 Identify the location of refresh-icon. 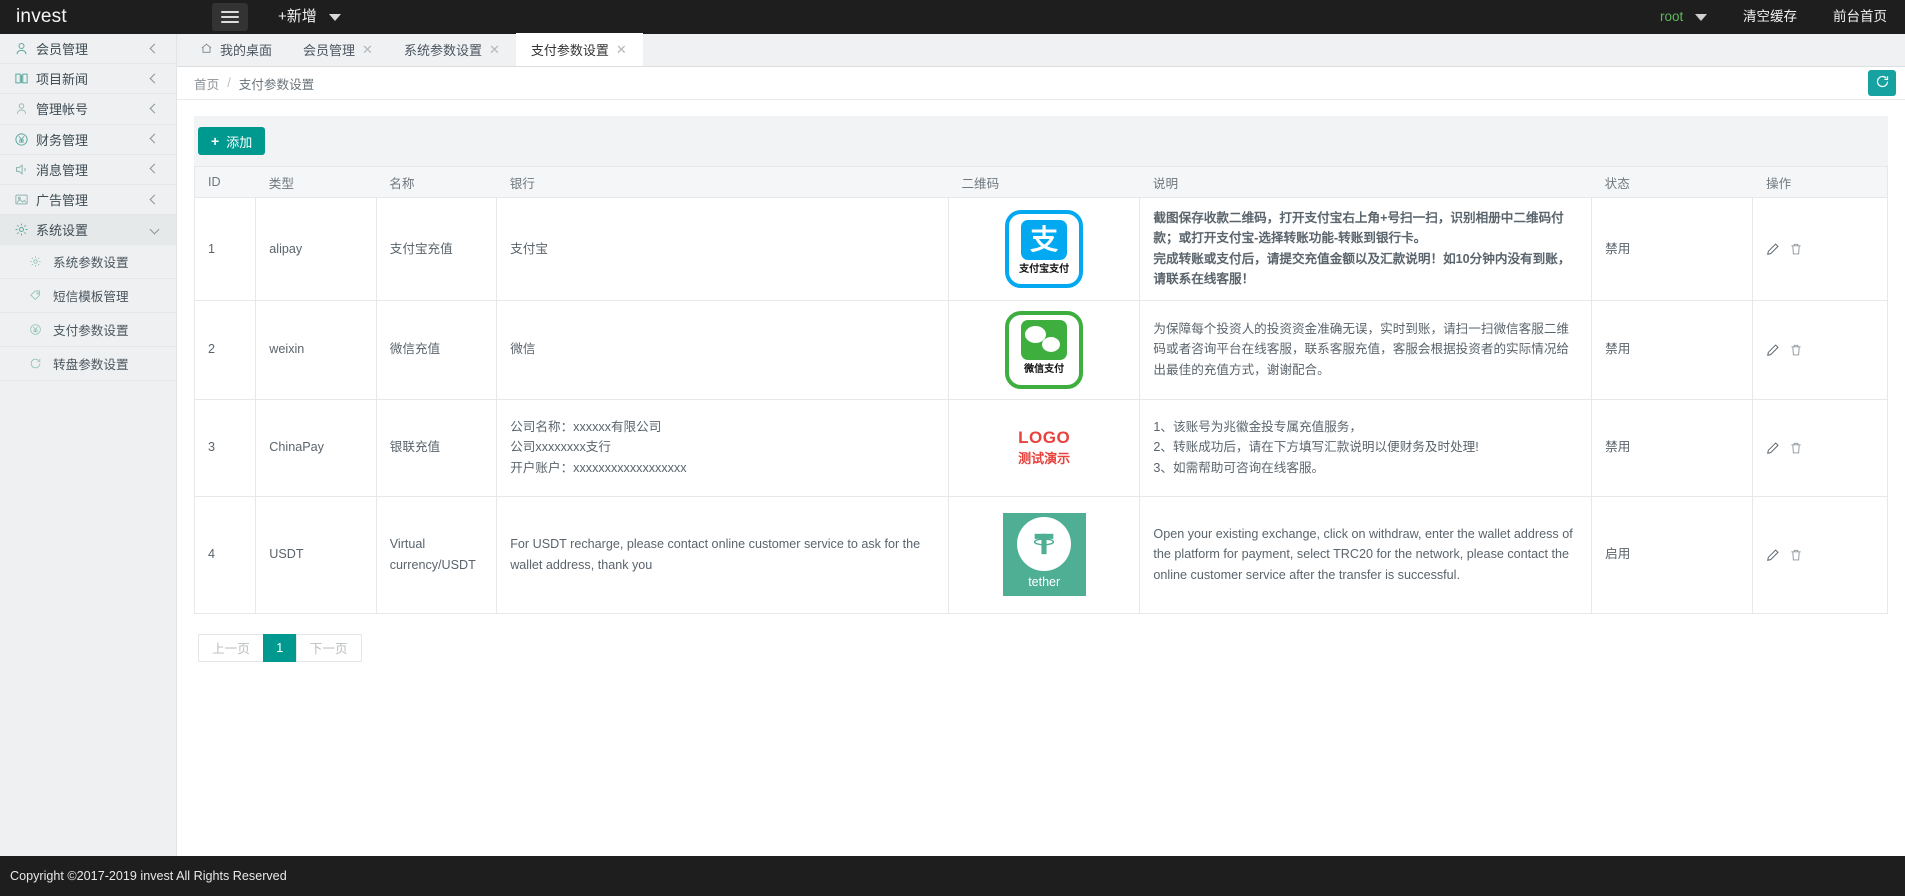
(1882, 83).